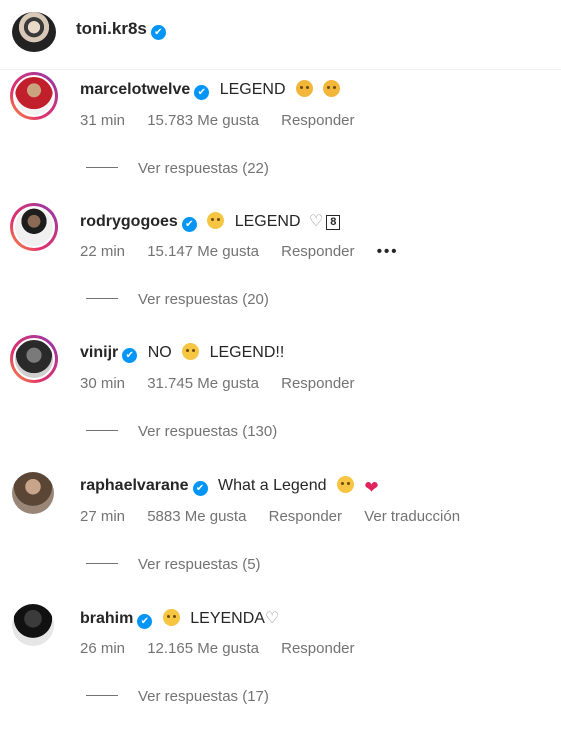 The width and height of the screenshot is (561, 730). Describe the element at coordinates (345, 484) in the screenshot. I see `clapping-emoji-icon` at that location.